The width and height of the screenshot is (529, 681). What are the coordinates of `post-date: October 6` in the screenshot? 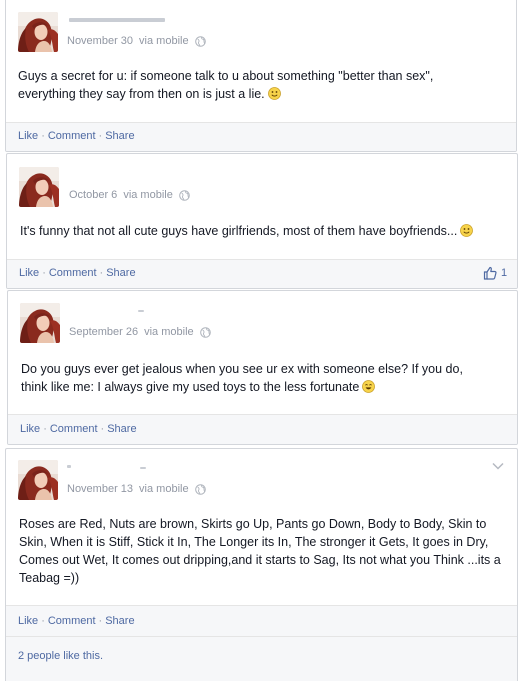 It's located at (93, 195).